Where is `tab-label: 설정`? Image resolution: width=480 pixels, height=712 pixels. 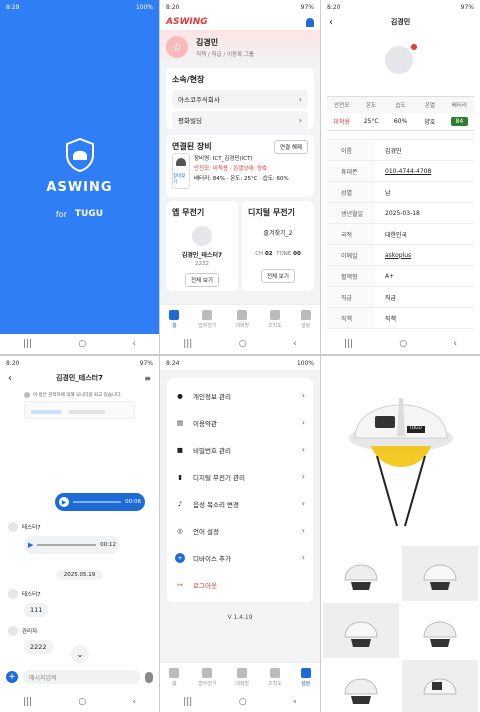 tab-label: 설정 is located at coordinates (305, 326).